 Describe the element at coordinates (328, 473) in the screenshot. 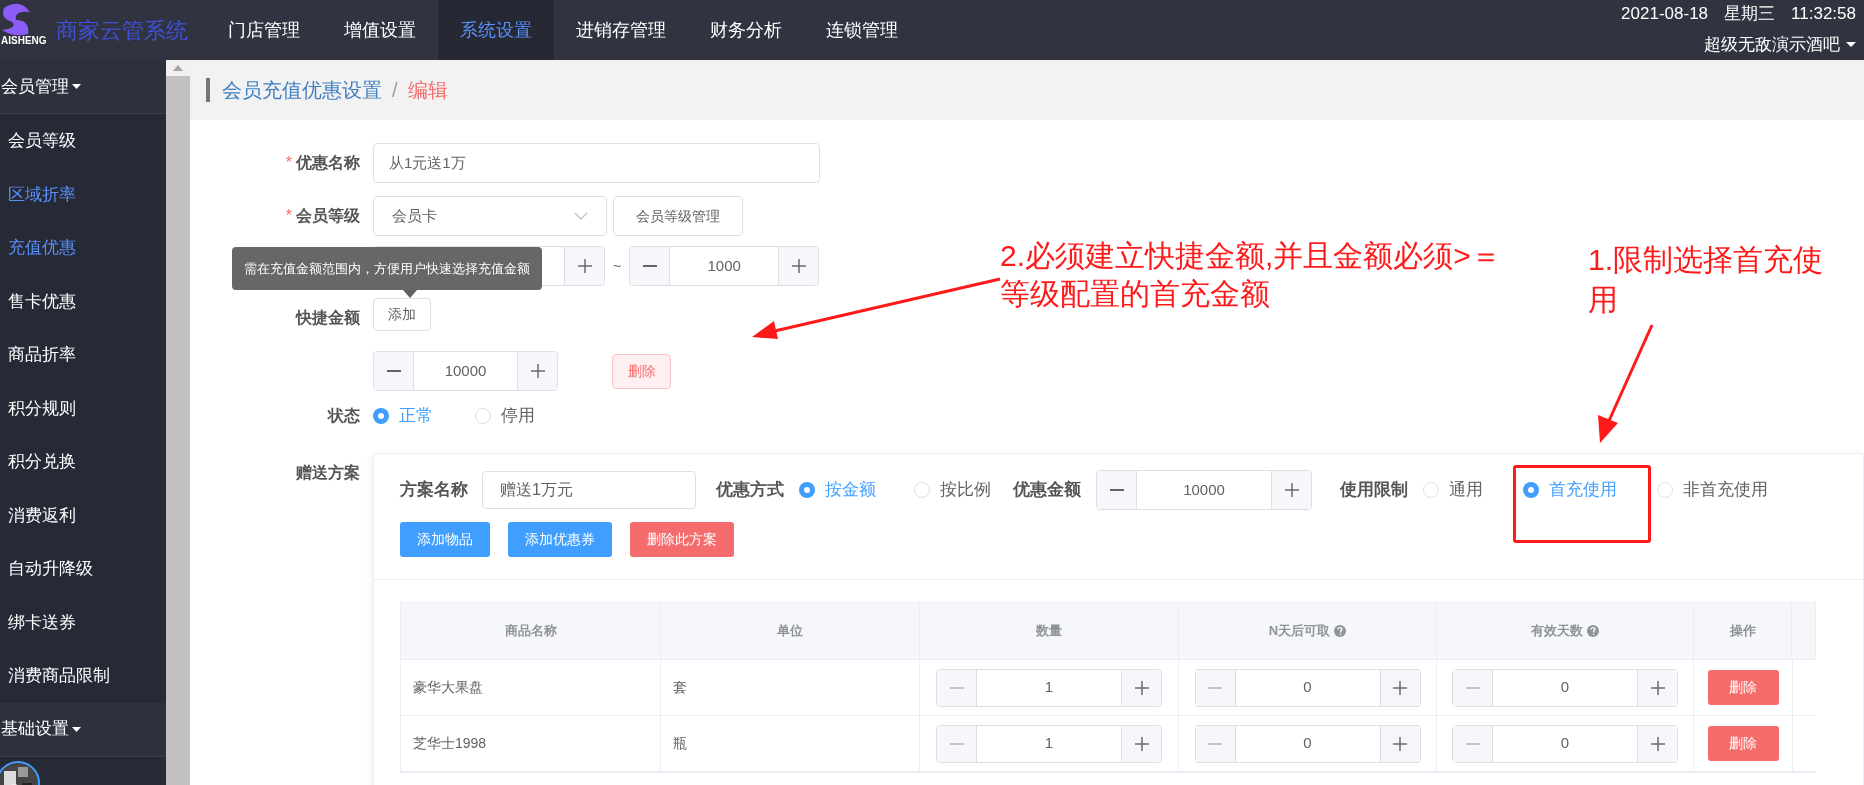

I see `field-label: 赠送方案` at that location.